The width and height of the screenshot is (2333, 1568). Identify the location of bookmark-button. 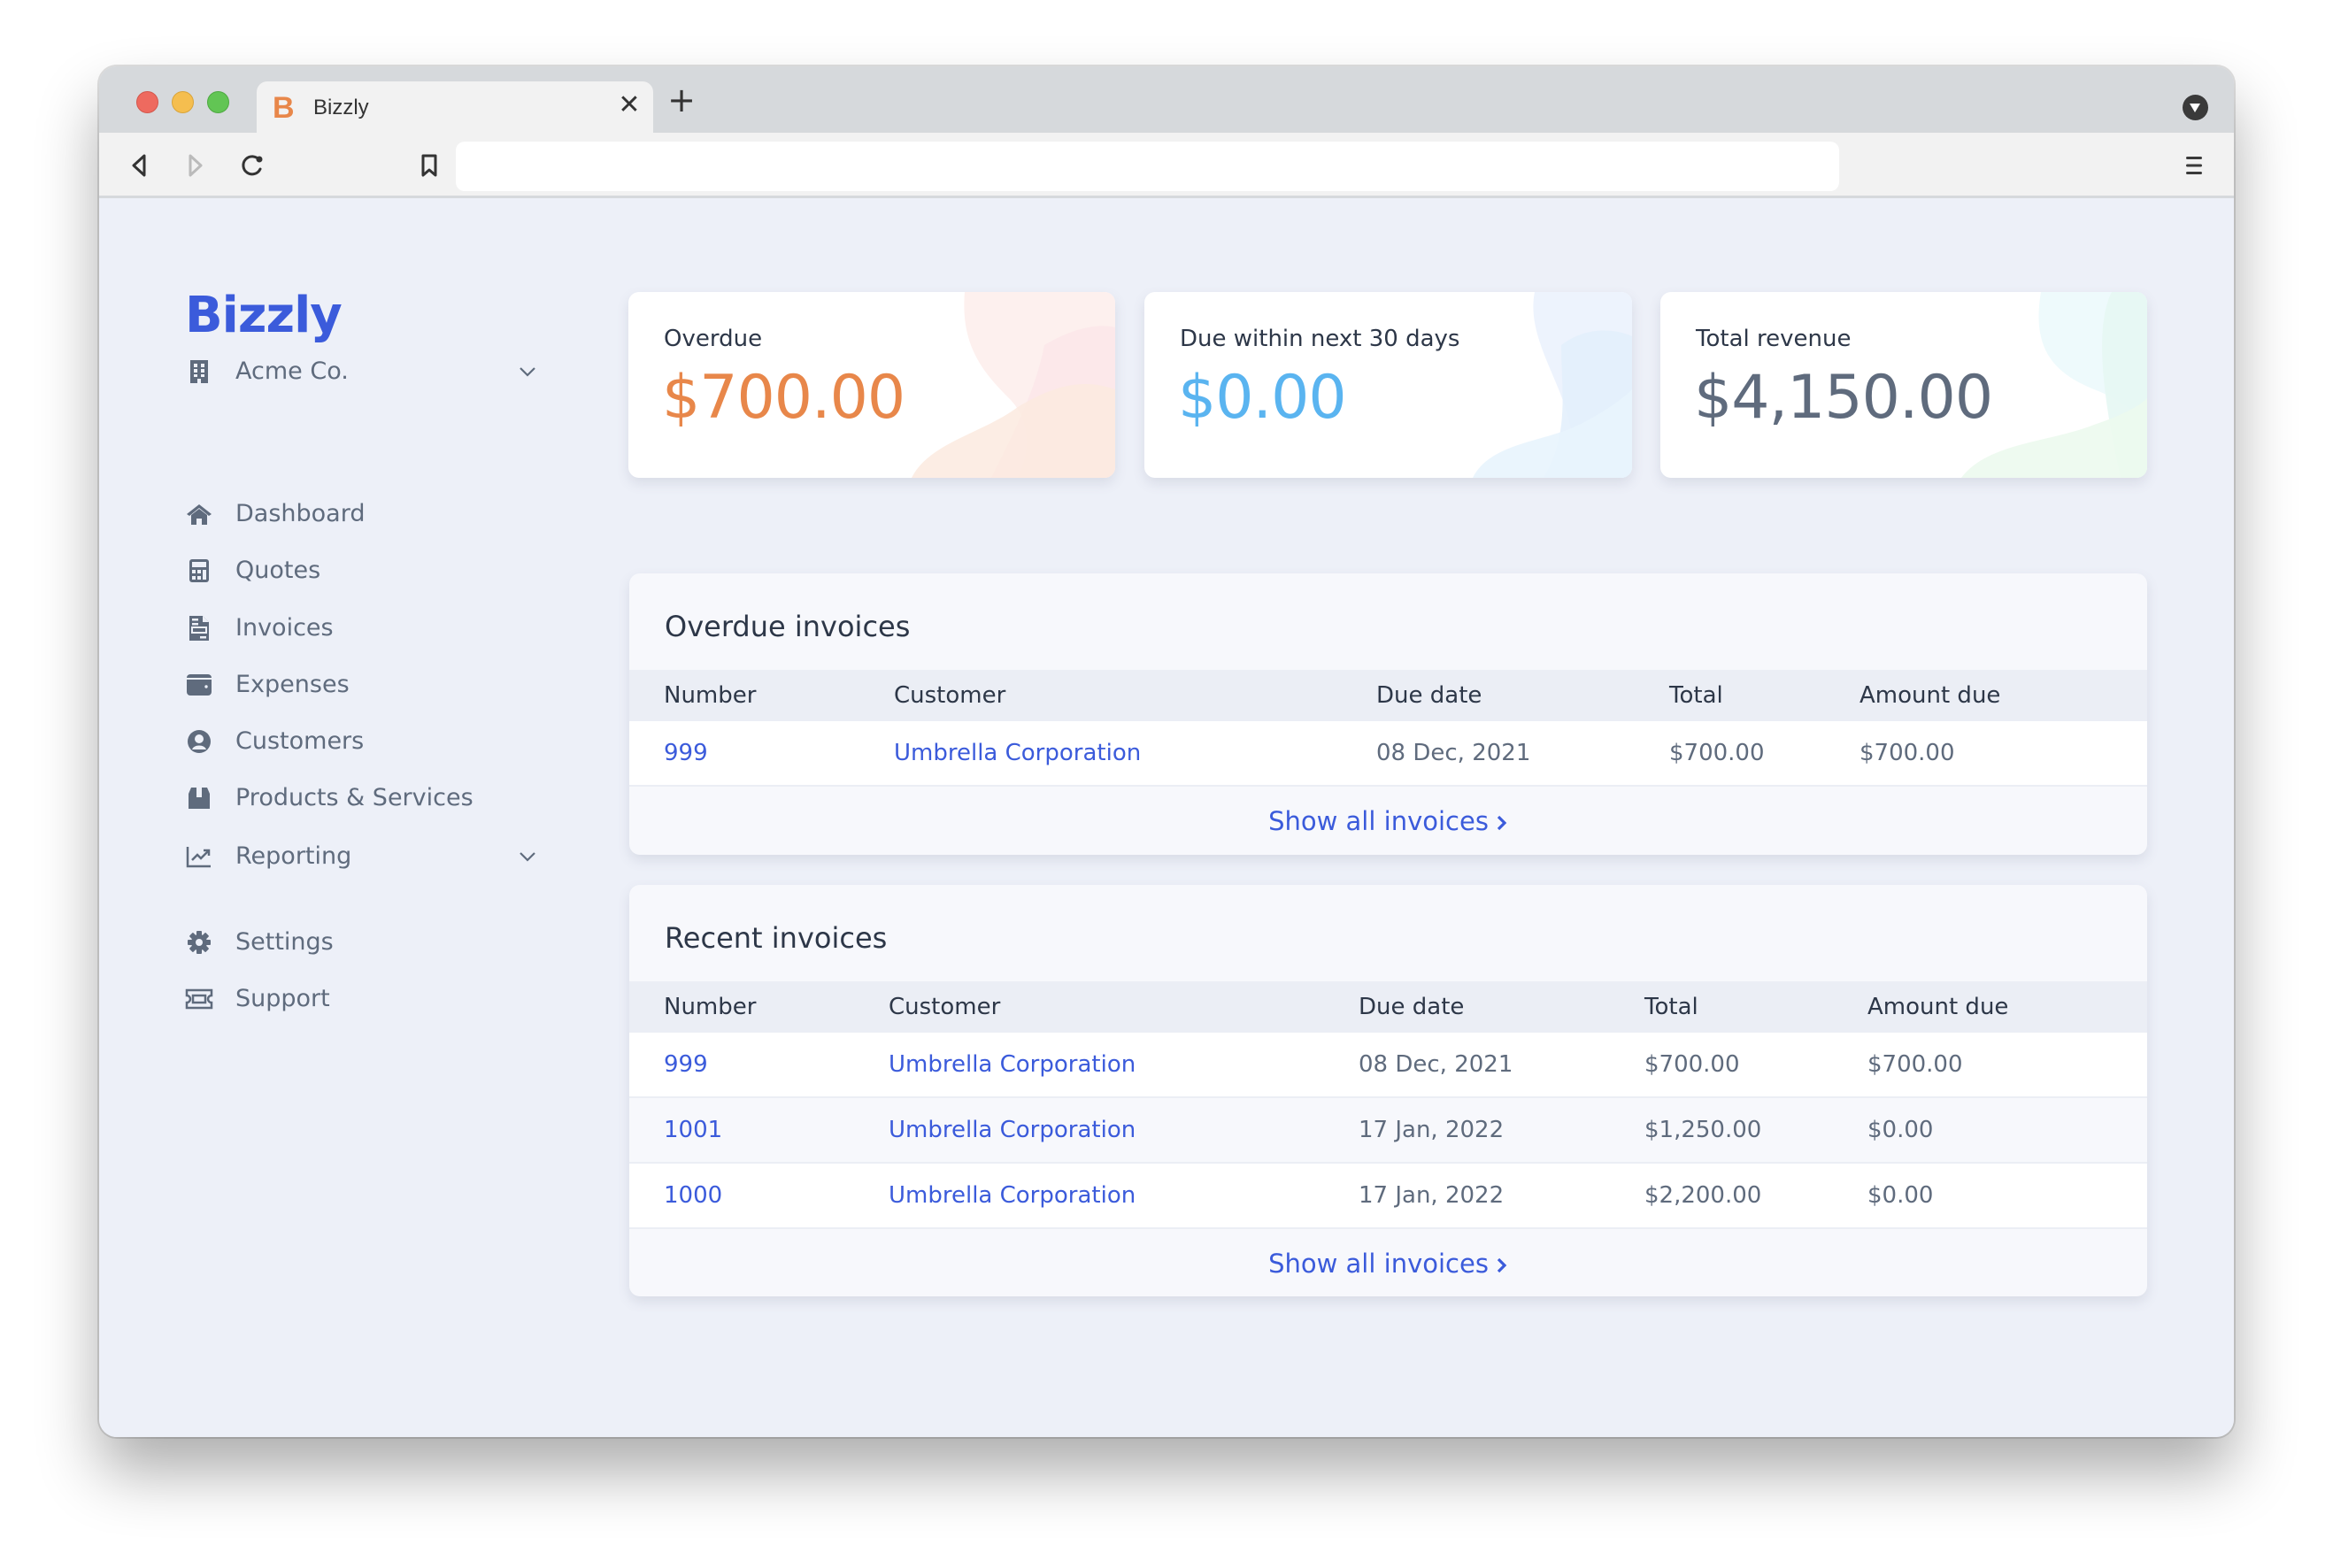
(429, 165).